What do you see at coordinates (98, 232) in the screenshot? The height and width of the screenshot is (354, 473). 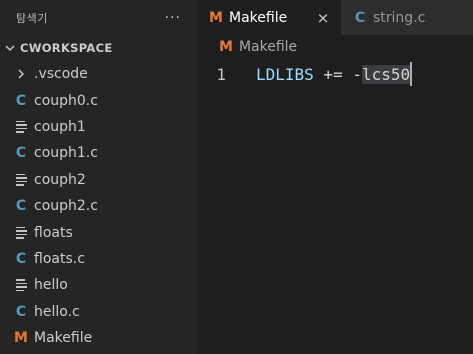 I see `tree-item-floats: floats` at bounding box center [98, 232].